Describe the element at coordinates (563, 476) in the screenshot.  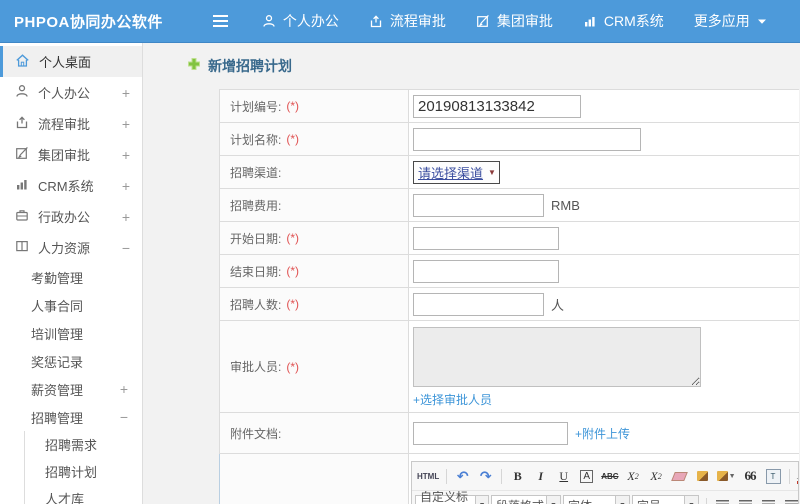
I see `underline-button: U` at that location.